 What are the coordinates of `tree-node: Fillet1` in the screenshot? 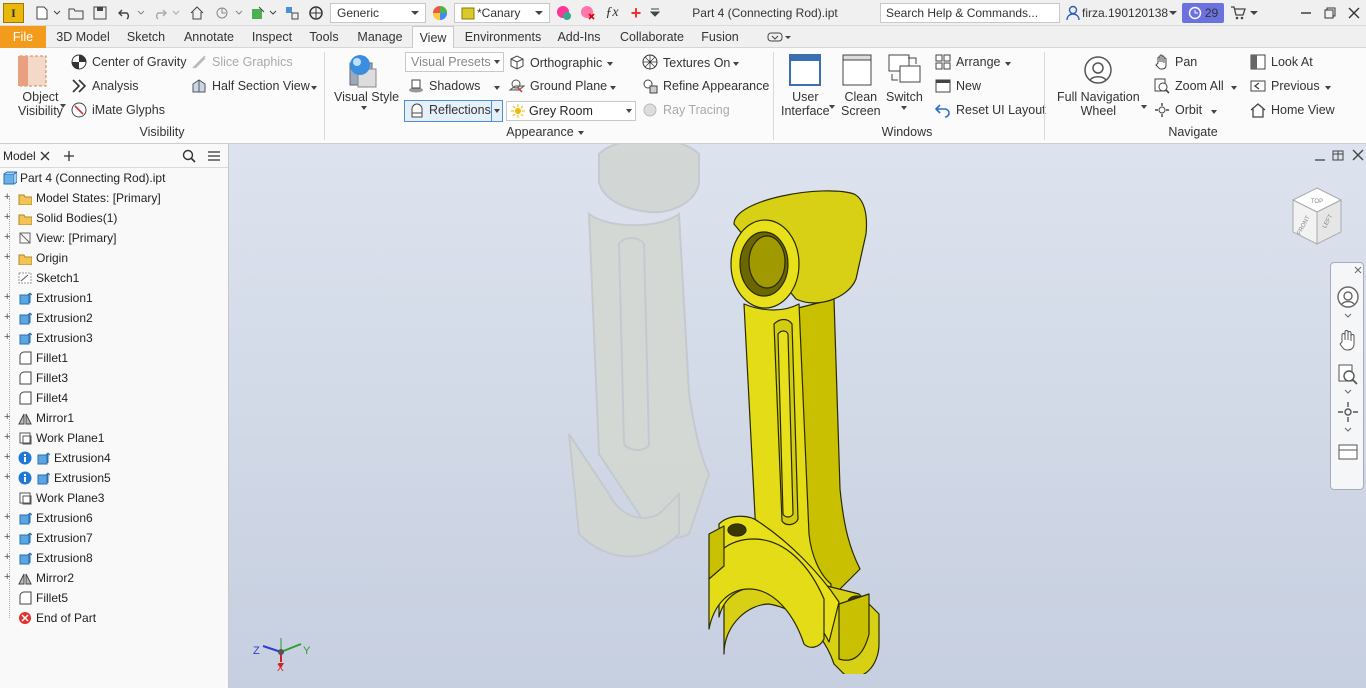 It's located at (114, 358).